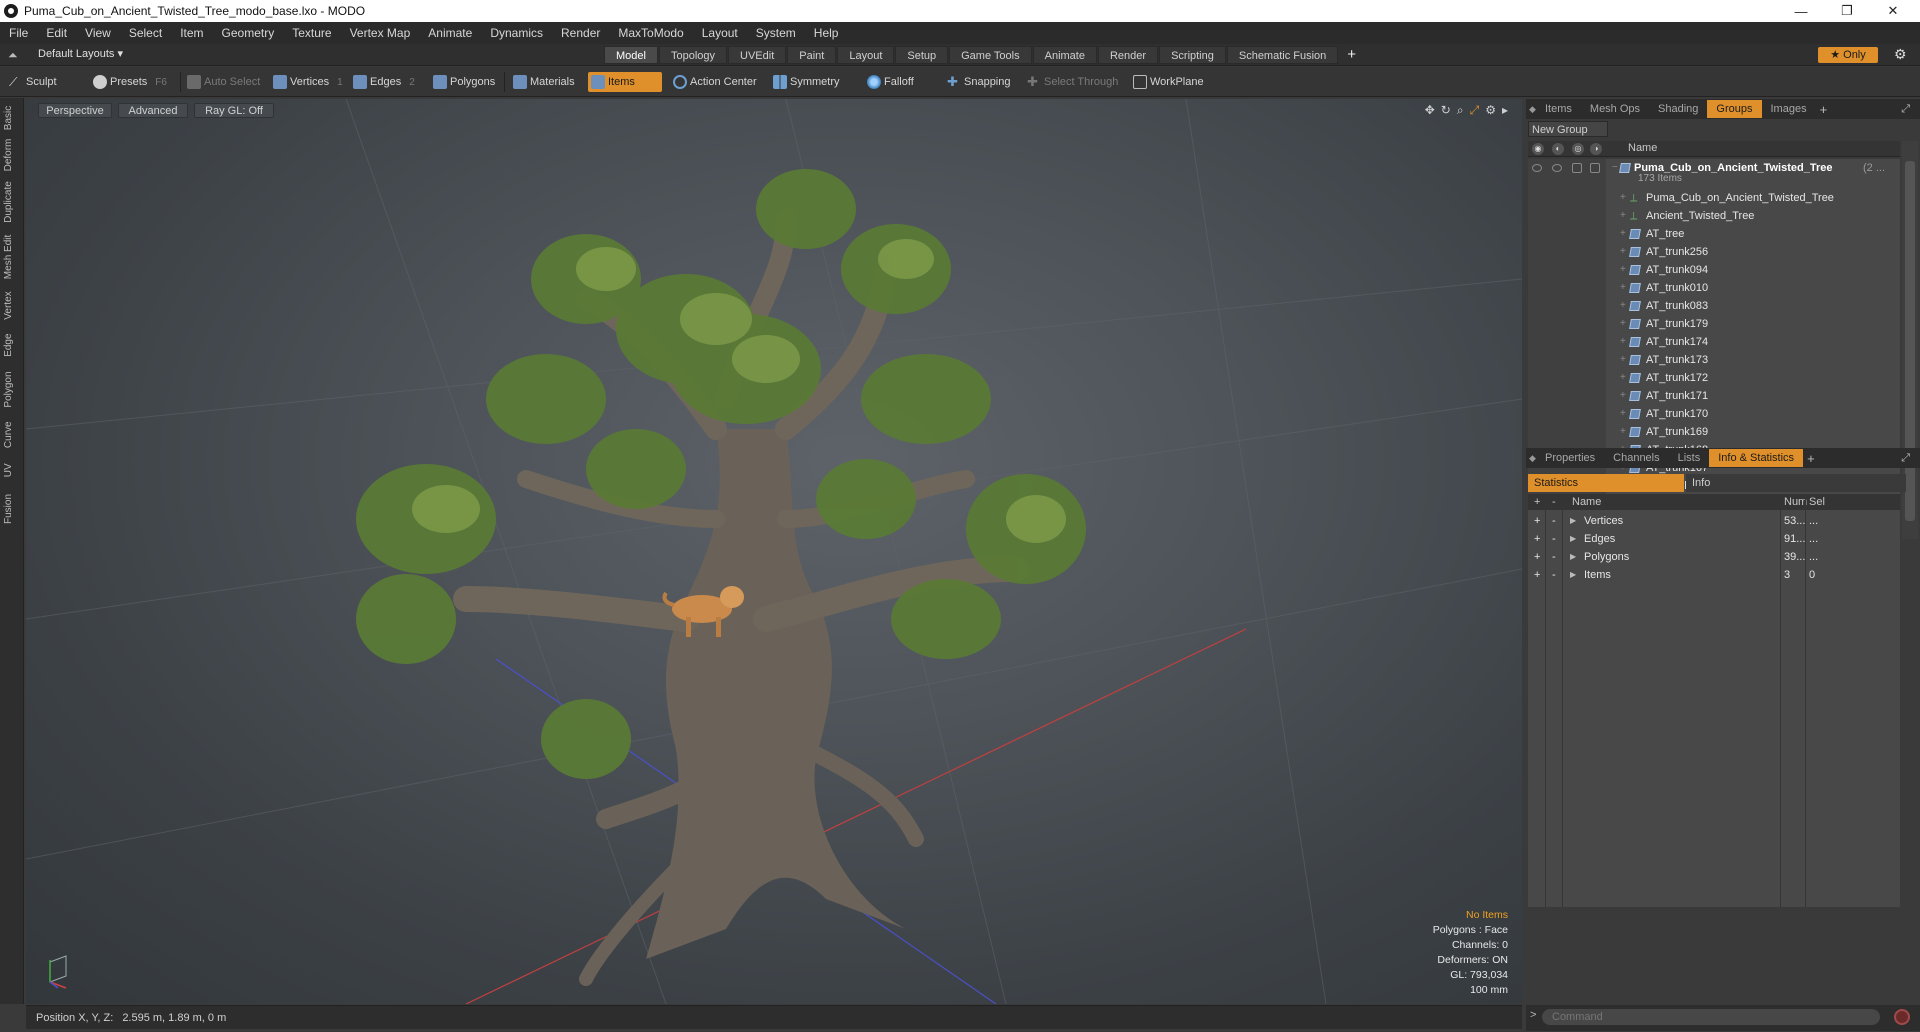 The height and width of the screenshot is (1032, 1920). What do you see at coordinates (1714, 360) in the screenshot?
I see `group-item-row: + AT_trunk173` at bounding box center [1714, 360].